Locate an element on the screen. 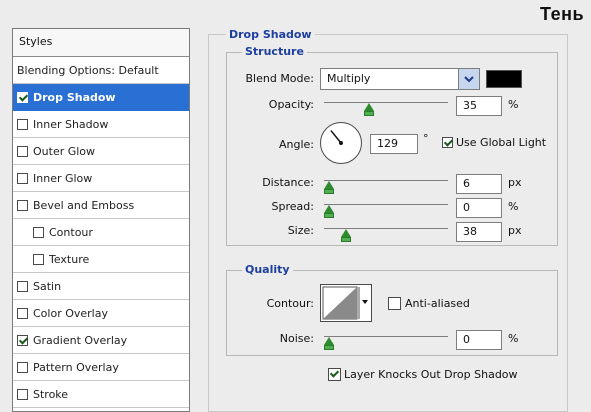 This screenshot has width=591, height=412. angle-unit: ° is located at coordinates (426, 138).